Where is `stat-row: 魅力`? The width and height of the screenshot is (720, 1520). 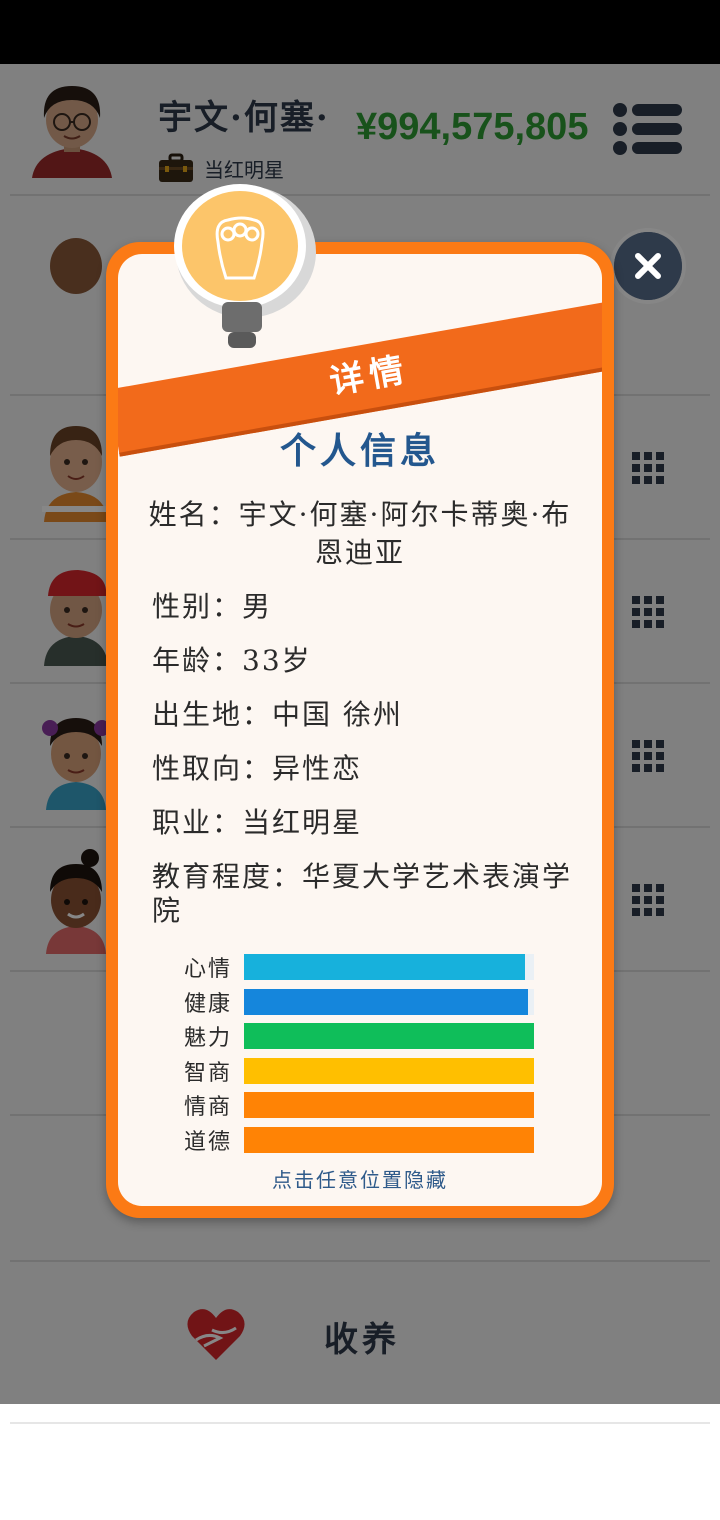
stat-row: 魅力 is located at coordinates (364, 1036).